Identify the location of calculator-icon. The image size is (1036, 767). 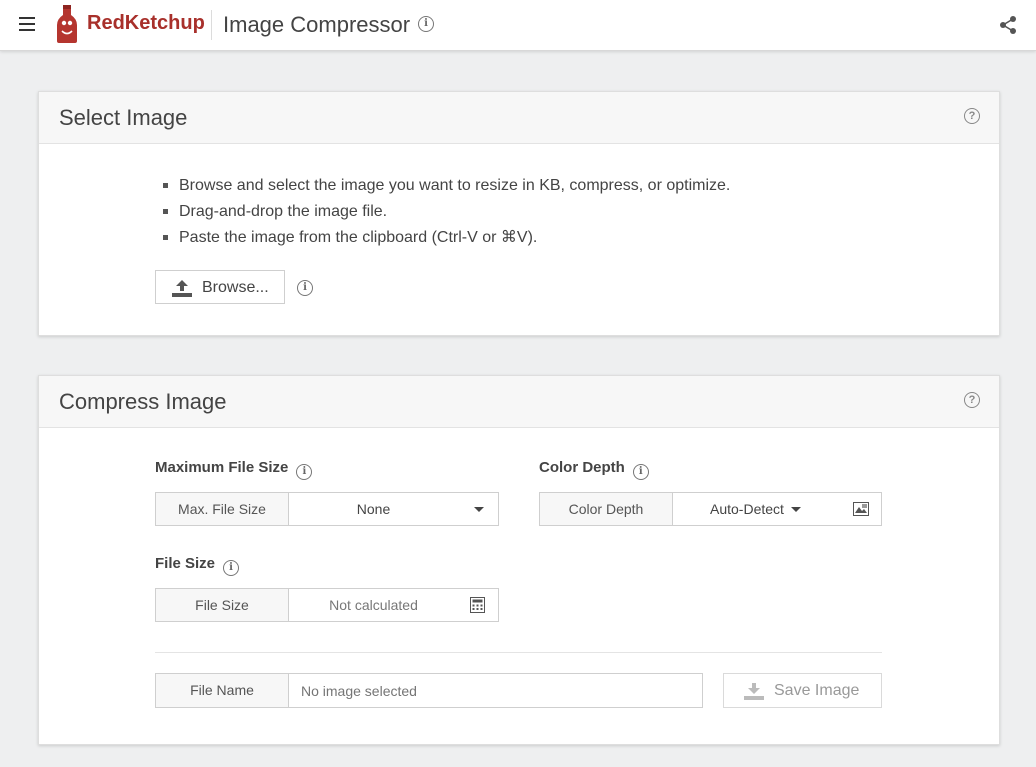
(477, 605).